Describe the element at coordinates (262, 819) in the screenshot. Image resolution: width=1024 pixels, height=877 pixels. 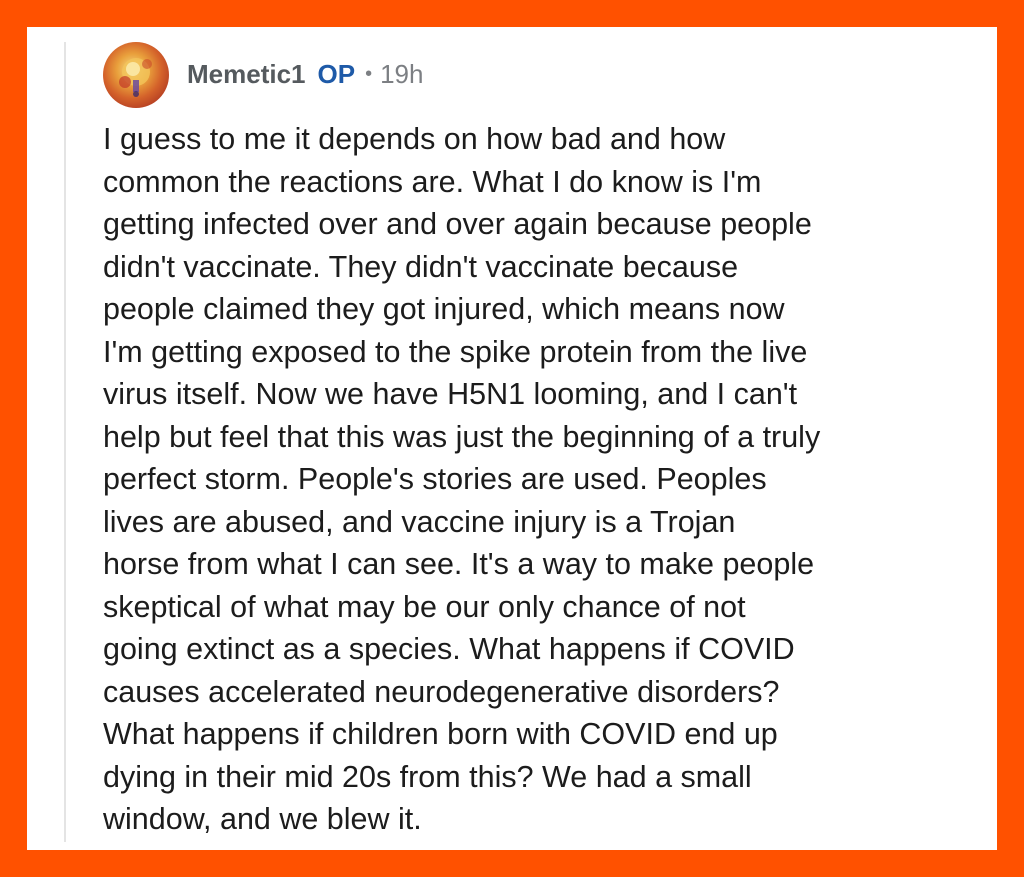
I see `comment-line: window, and we blew it.` at that location.